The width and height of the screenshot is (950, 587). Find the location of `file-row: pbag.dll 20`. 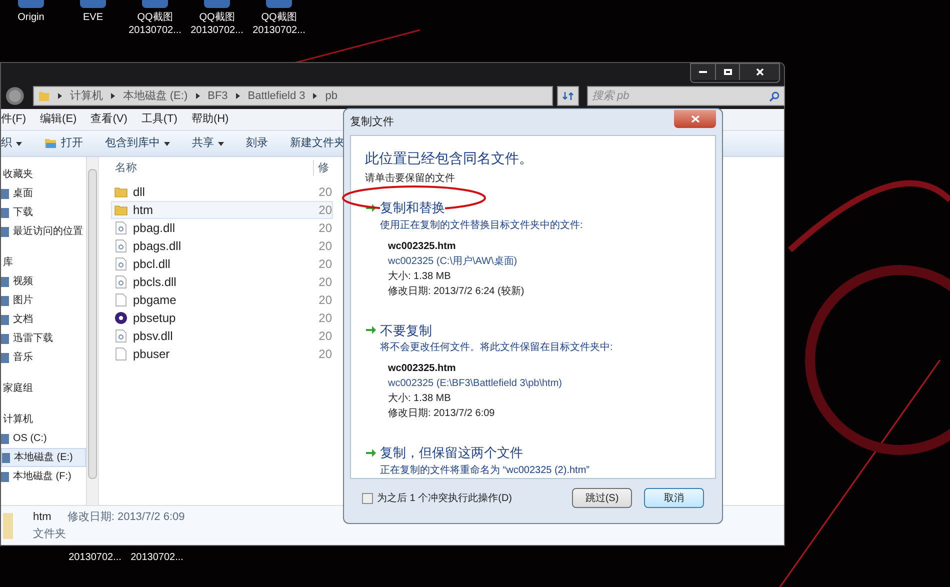

file-row: pbag.dll 20 is located at coordinates (222, 228).